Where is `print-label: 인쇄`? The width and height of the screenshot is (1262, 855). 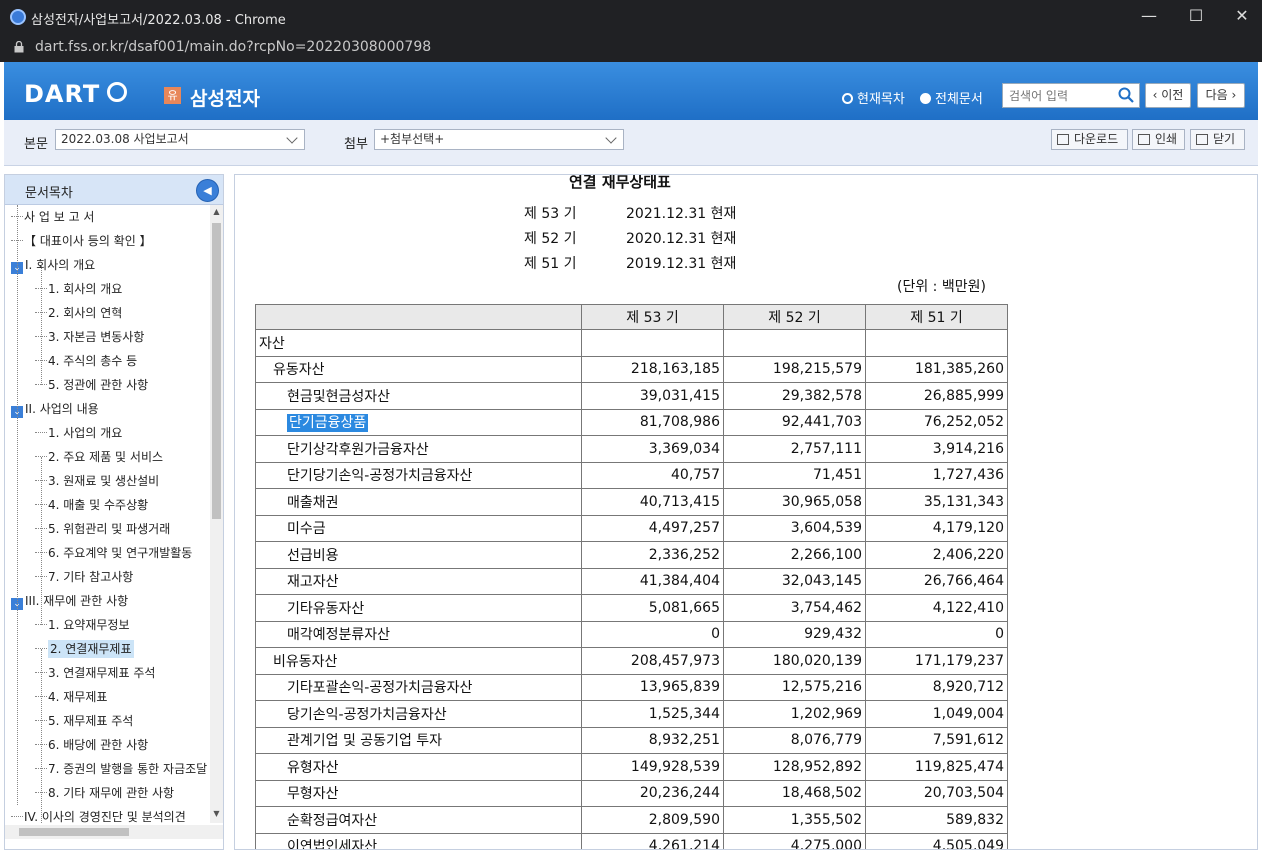
print-label: 인쇄 is located at coordinates (1166, 139).